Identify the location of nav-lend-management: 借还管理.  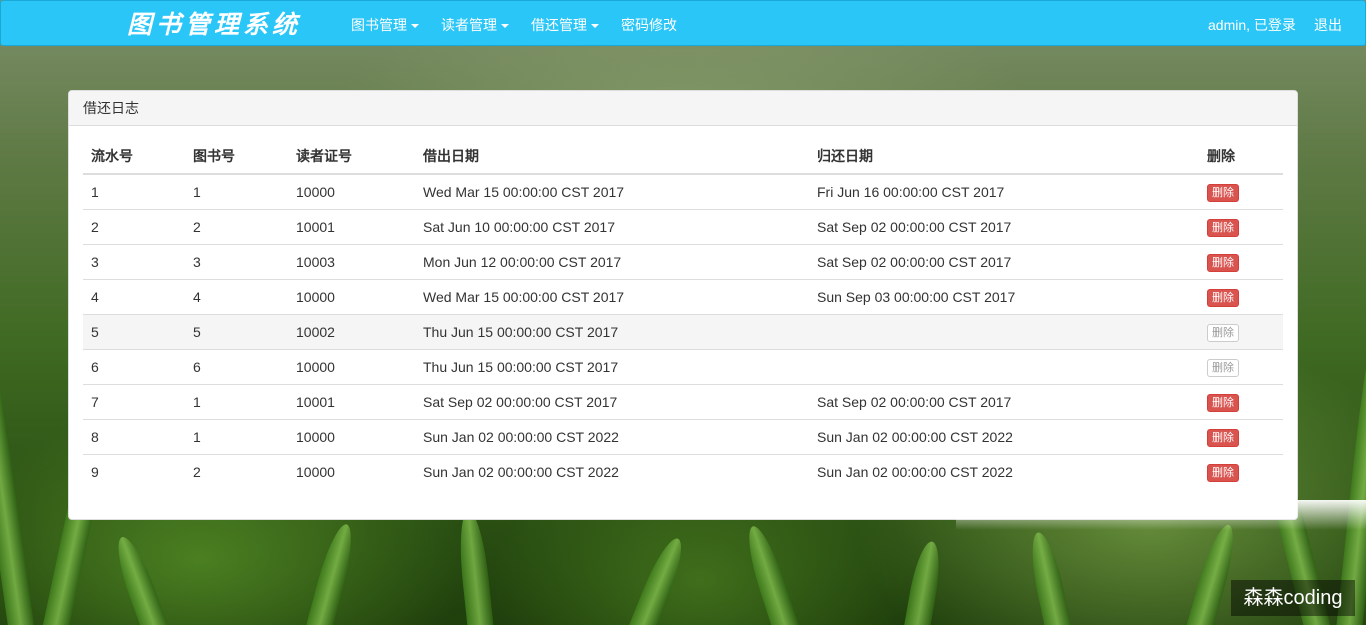
(565, 25).